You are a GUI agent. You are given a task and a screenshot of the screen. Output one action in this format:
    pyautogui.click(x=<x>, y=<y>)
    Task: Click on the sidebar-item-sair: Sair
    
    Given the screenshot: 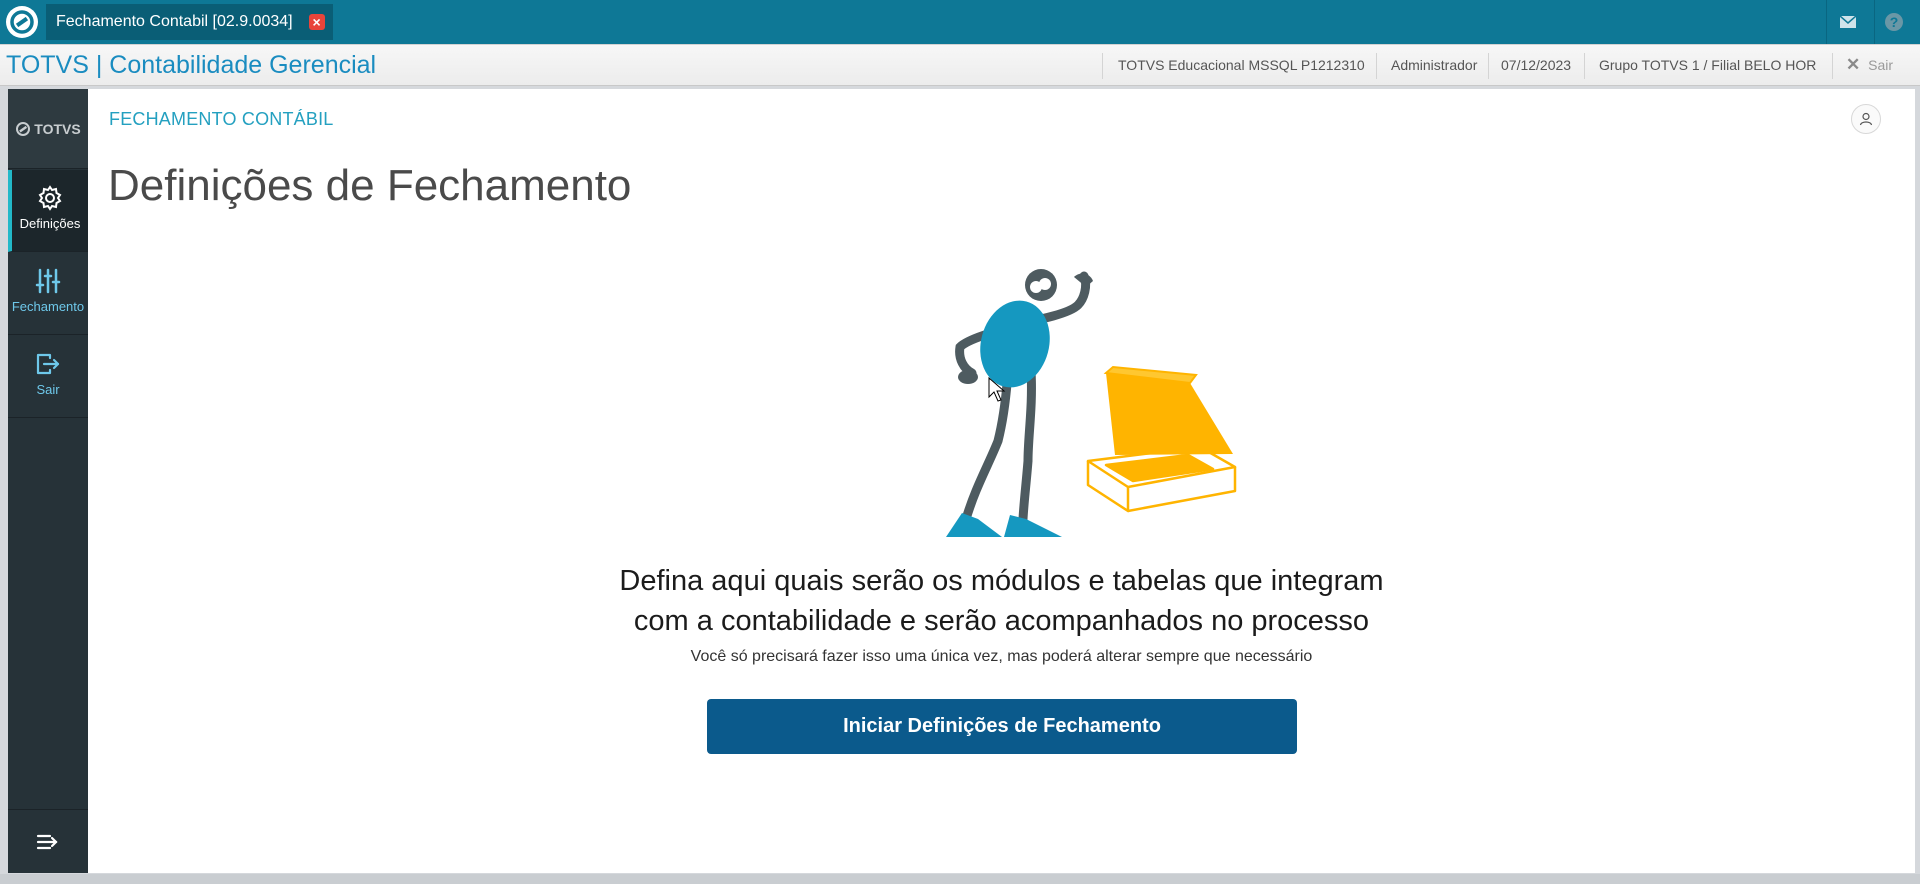 What is the action you would take?
    pyautogui.click(x=48, y=377)
    